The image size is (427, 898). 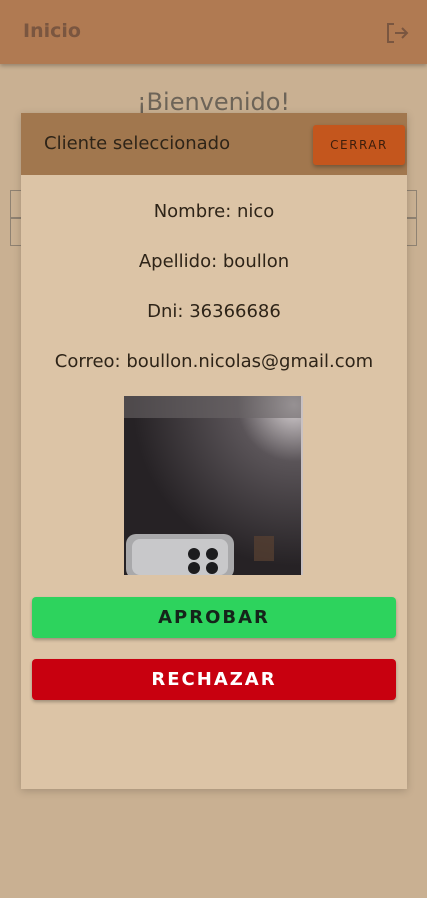 I want to click on client-dni: Dni: 36366686, so click(x=214, y=311).